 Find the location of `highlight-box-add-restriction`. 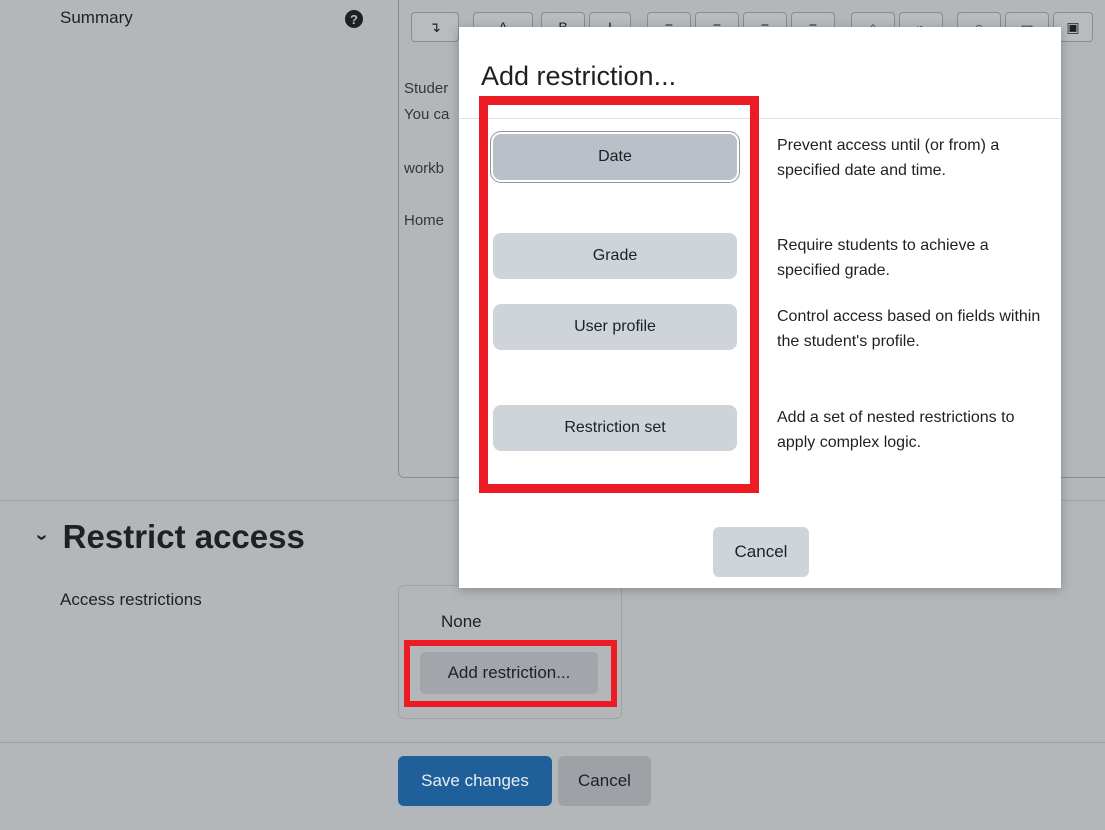

highlight-box-add-restriction is located at coordinates (510, 673).